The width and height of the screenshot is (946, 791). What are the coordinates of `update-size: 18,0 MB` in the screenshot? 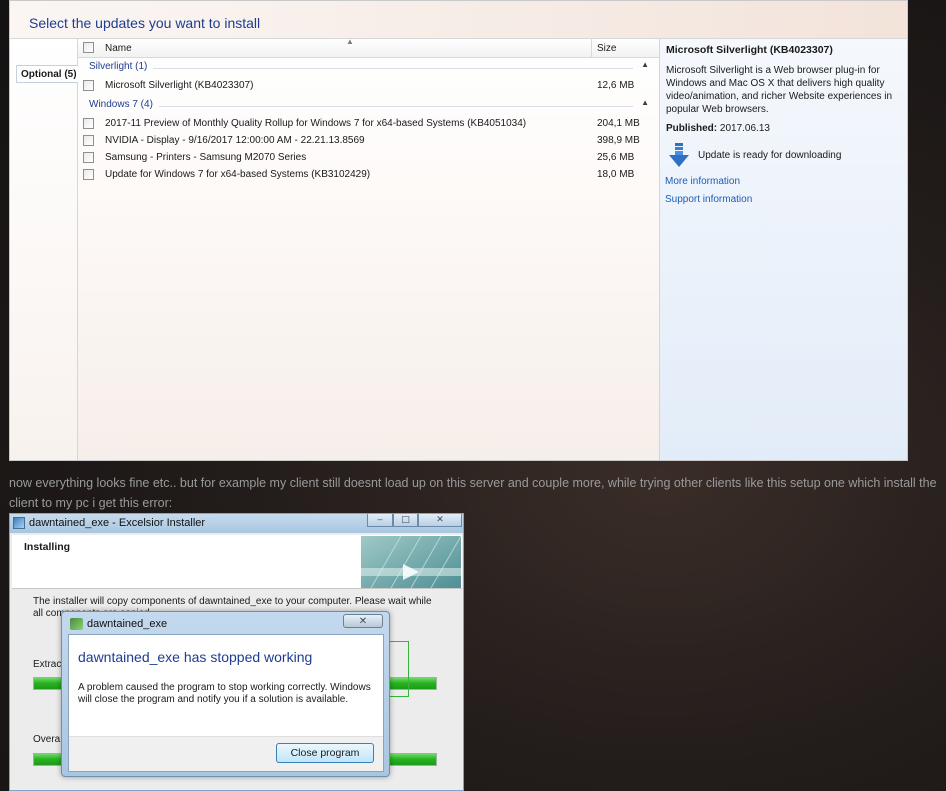 It's located at (616, 174).